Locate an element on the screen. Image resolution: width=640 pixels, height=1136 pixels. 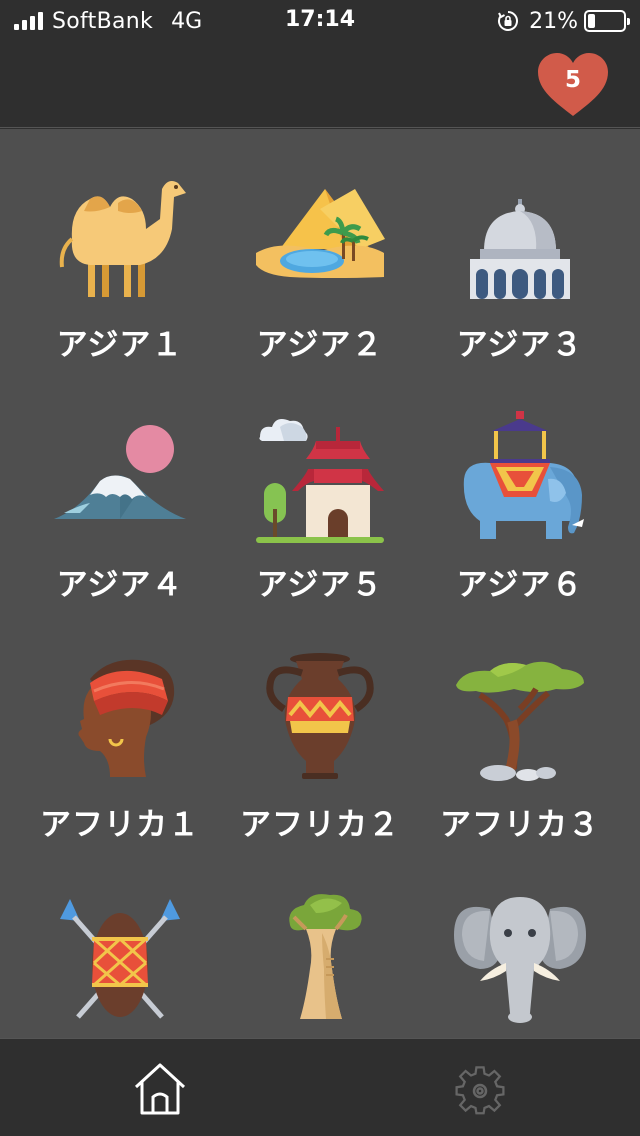
battery-percent: 21% is located at coordinates (553, 21).